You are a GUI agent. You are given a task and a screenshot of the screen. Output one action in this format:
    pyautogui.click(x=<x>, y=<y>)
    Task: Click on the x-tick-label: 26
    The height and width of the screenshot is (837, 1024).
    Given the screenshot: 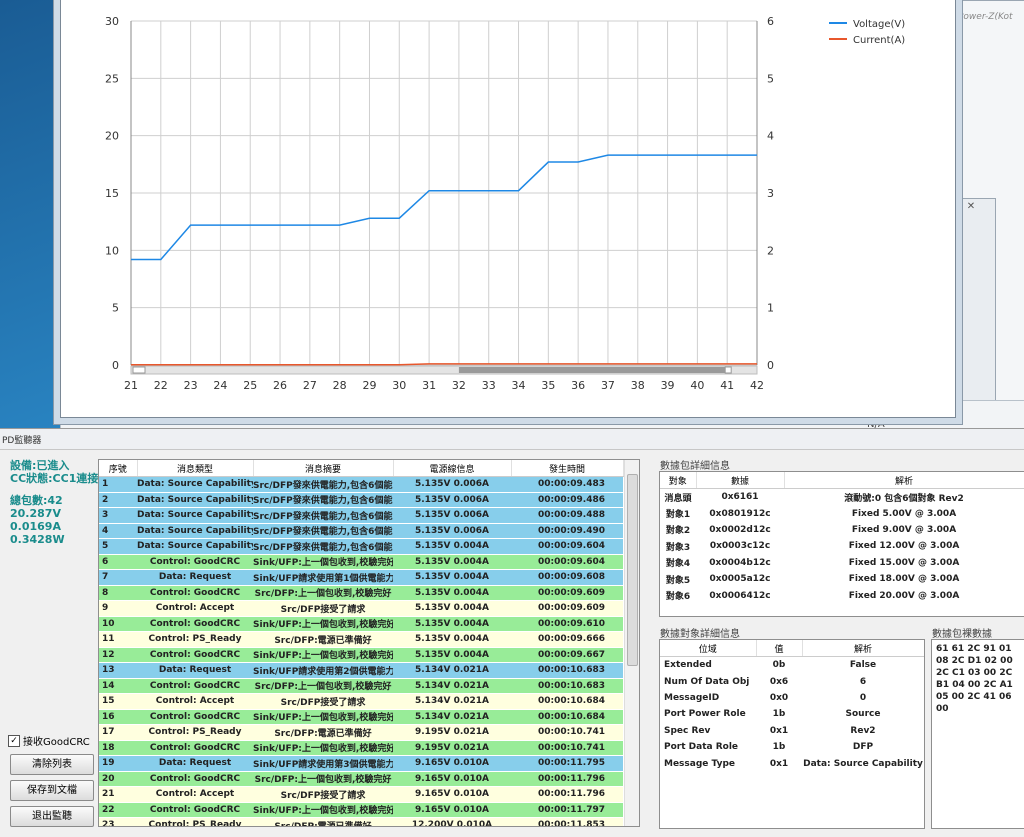 What is the action you would take?
    pyautogui.click(x=280, y=385)
    